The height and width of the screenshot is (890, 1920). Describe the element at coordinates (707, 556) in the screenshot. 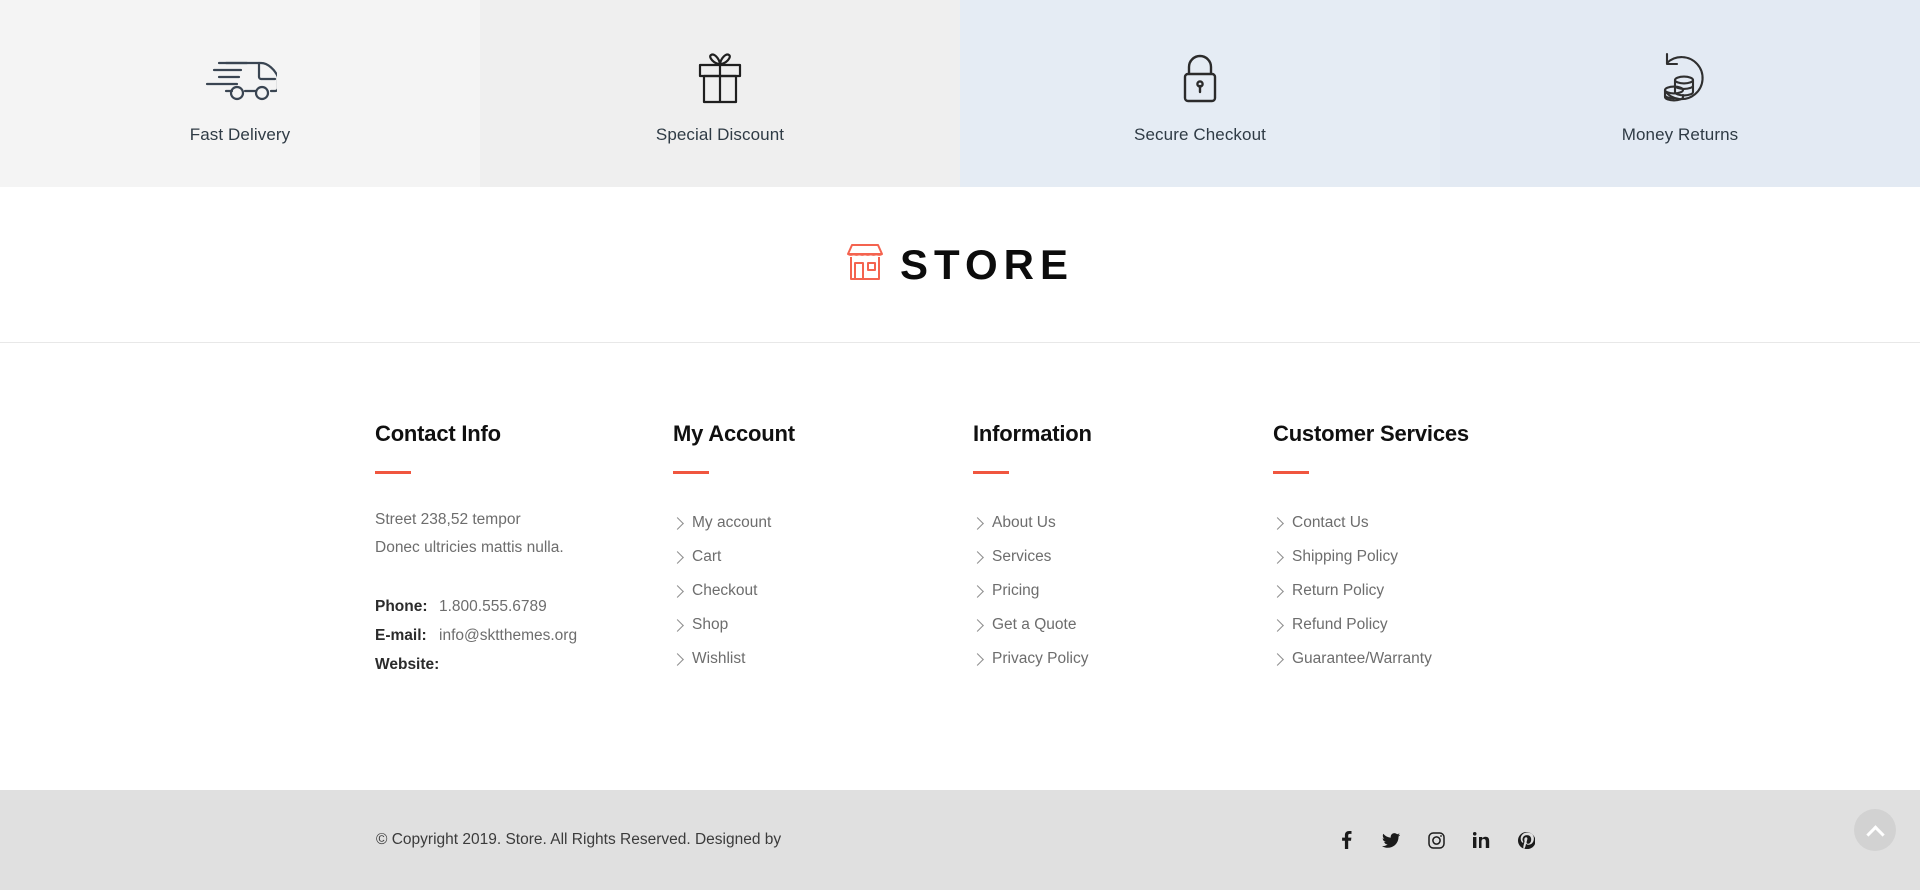

I see `link-label: Cart` at that location.